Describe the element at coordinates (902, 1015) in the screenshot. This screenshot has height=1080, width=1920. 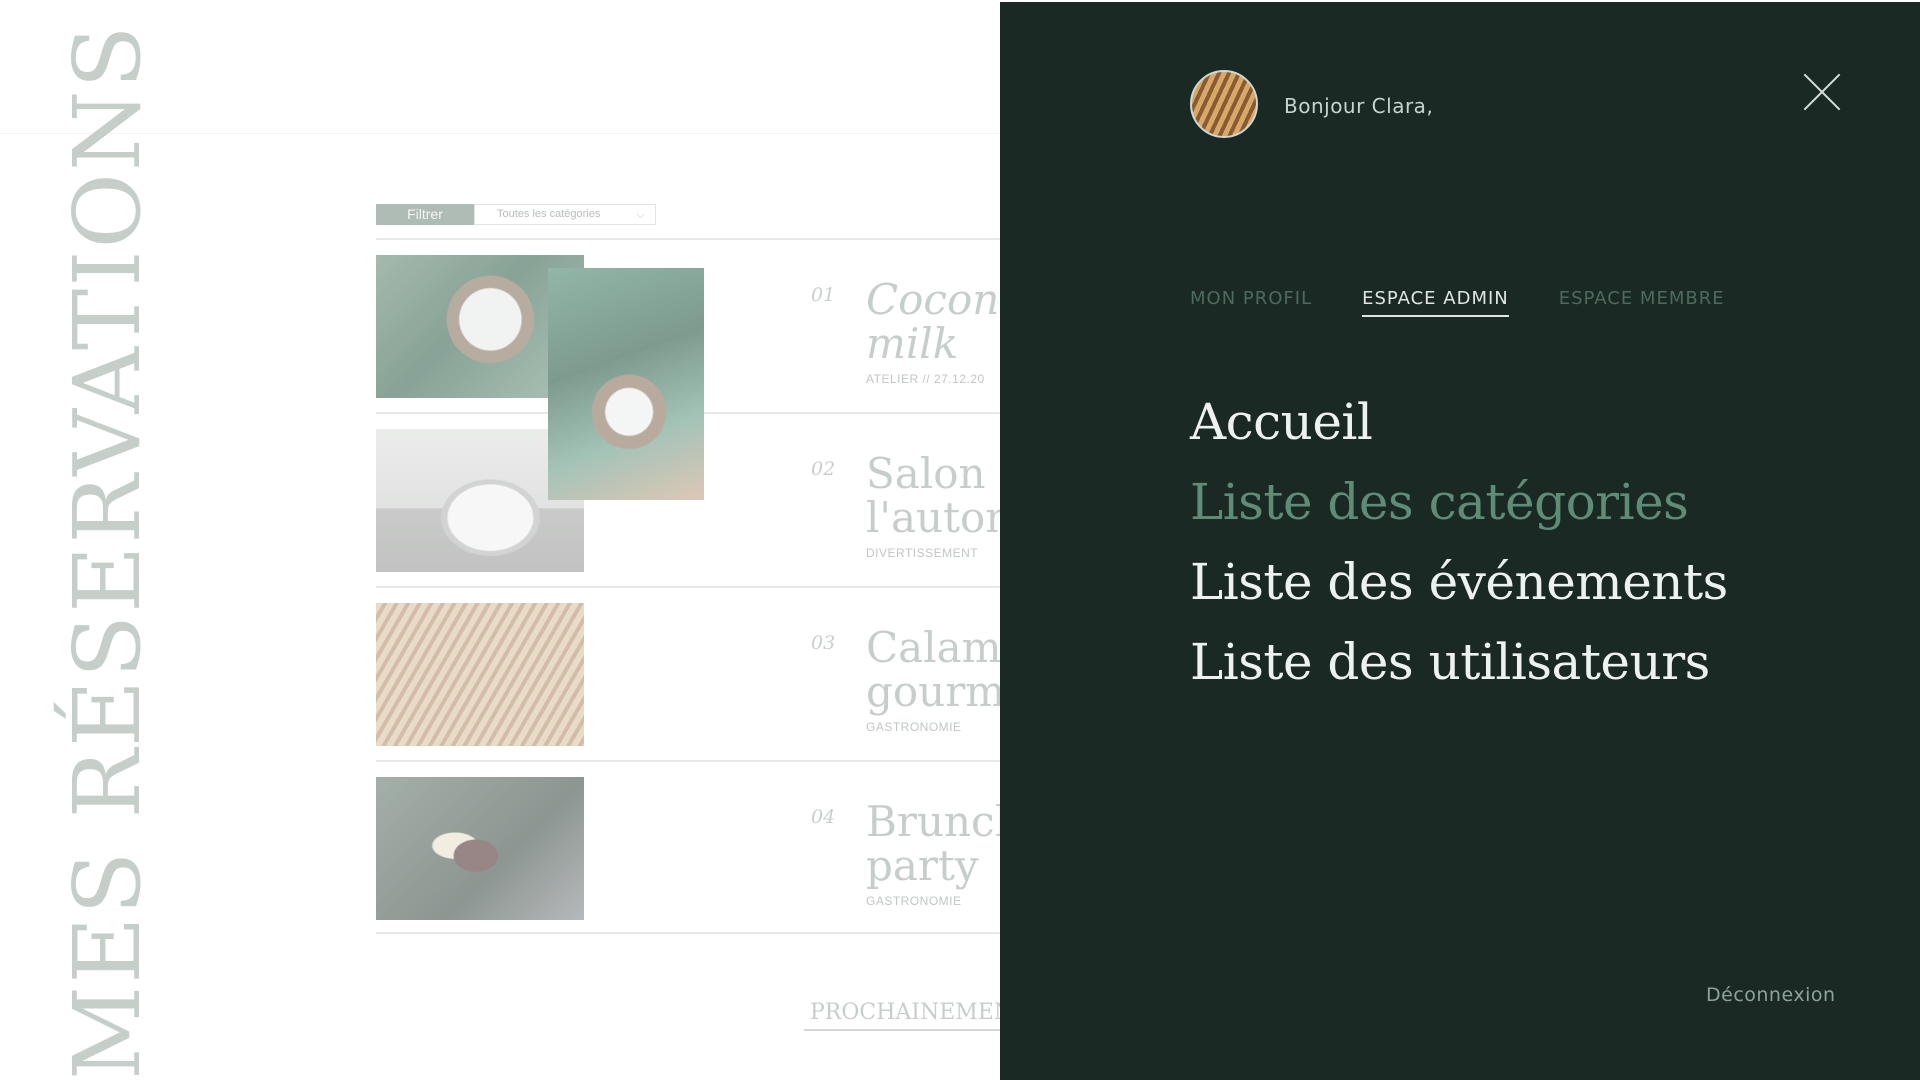
I see `upcoming-link: PROCHAINEMENT` at that location.